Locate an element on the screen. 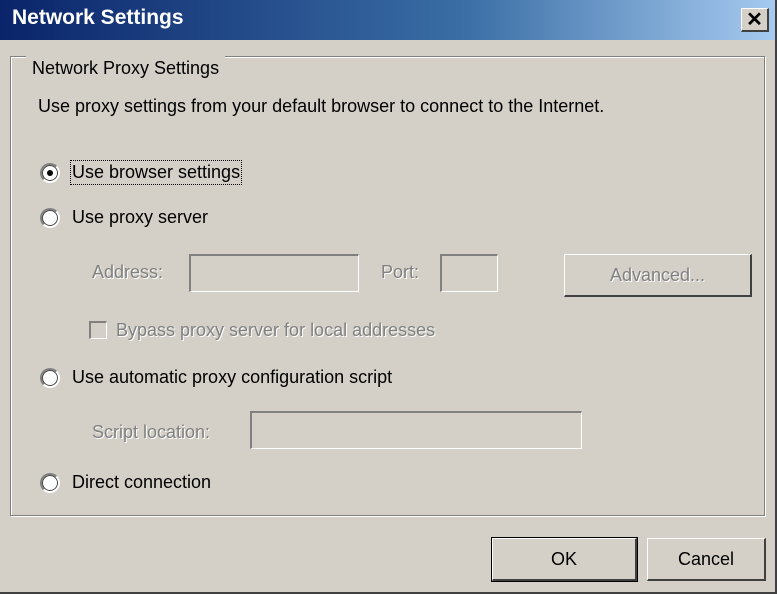 The image size is (777, 594). option-label-auto: Use automatic proxy configuration script is located at coordinates (232, 377).